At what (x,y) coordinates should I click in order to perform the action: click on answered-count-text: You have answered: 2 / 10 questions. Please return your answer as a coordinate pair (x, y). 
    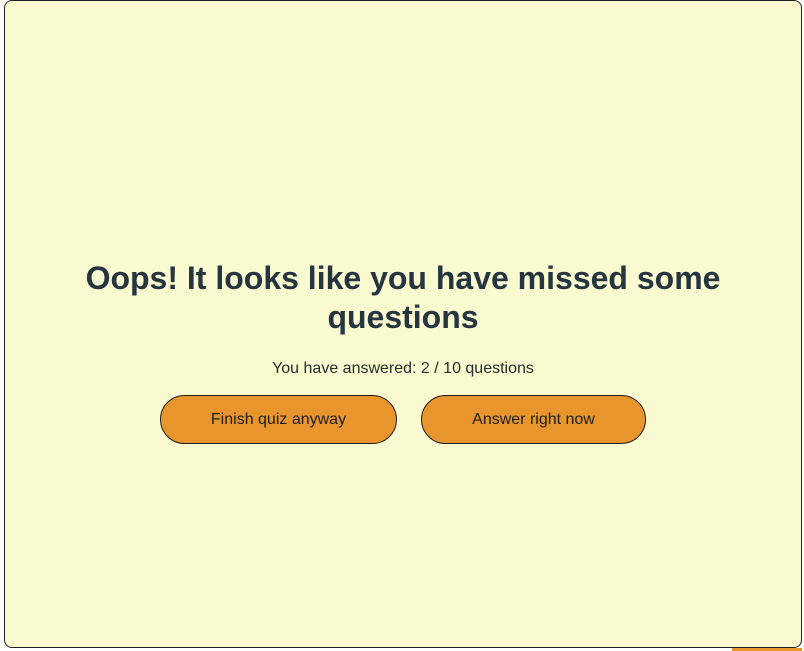
    Looking at the image, I should click on (403, 368).